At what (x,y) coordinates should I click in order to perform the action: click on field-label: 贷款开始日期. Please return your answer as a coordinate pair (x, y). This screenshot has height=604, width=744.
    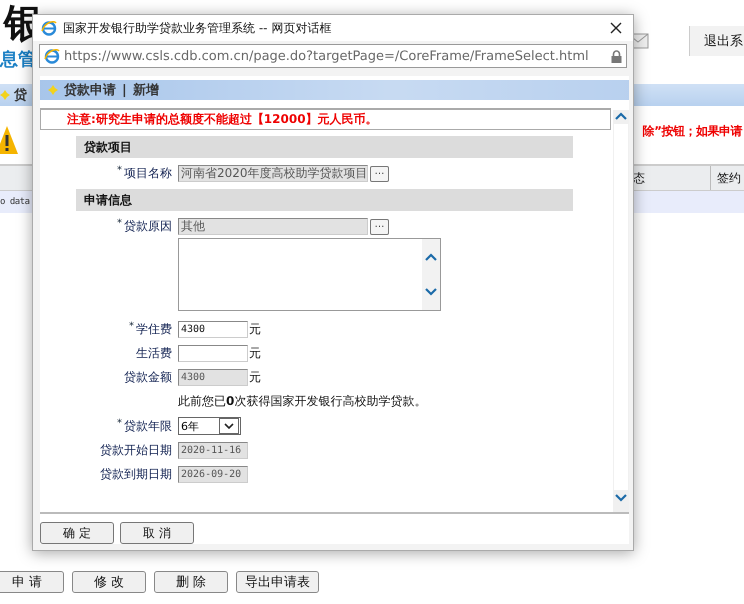
    Looking at the image, I should click on (136, 450).